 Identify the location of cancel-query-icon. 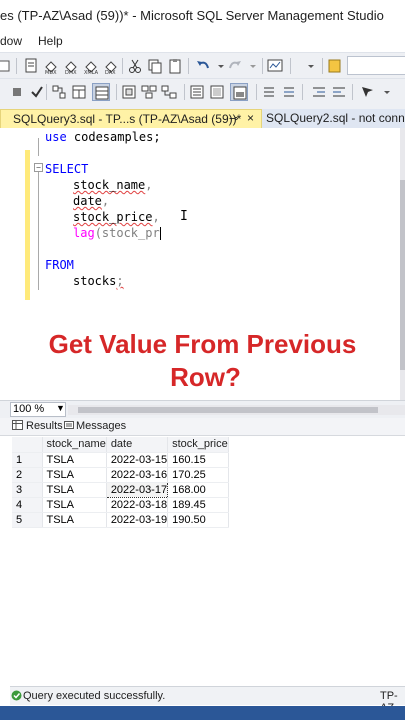
(17, 92).